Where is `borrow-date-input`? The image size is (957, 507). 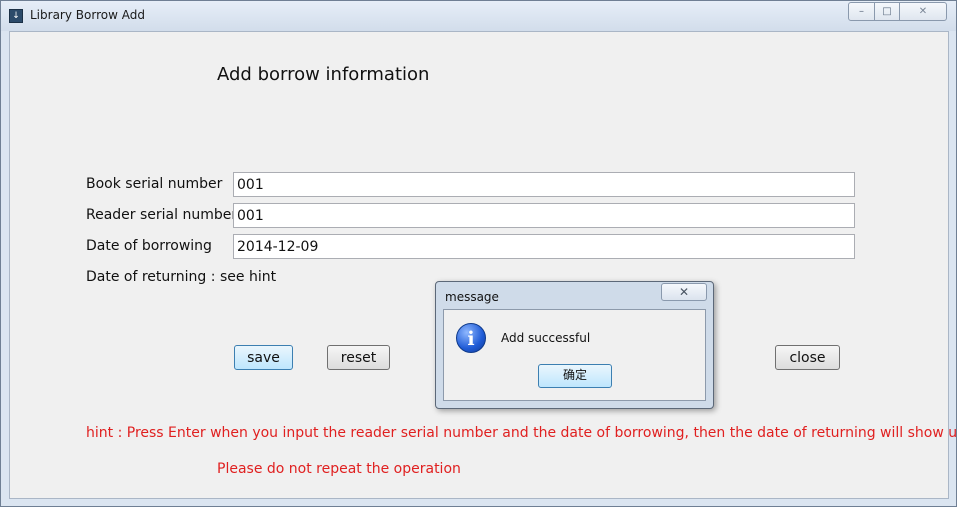 borrow-date-input is located at coordinates (544, 246).